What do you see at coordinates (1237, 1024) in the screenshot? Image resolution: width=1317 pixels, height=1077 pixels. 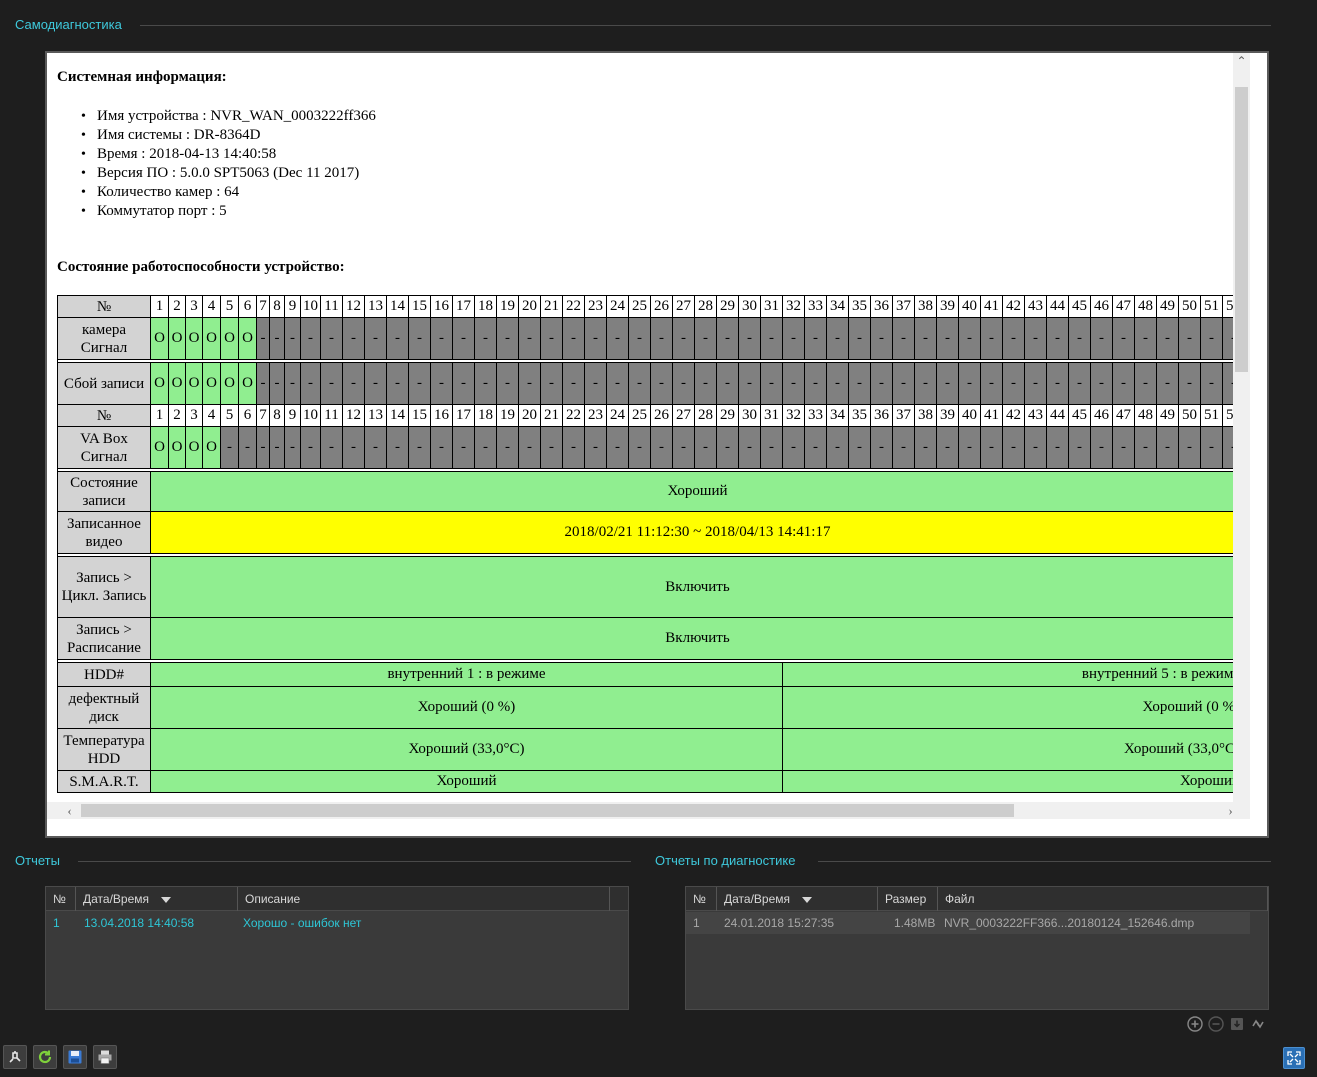 I see `download-icon` at bounding box center [1237, 1024].